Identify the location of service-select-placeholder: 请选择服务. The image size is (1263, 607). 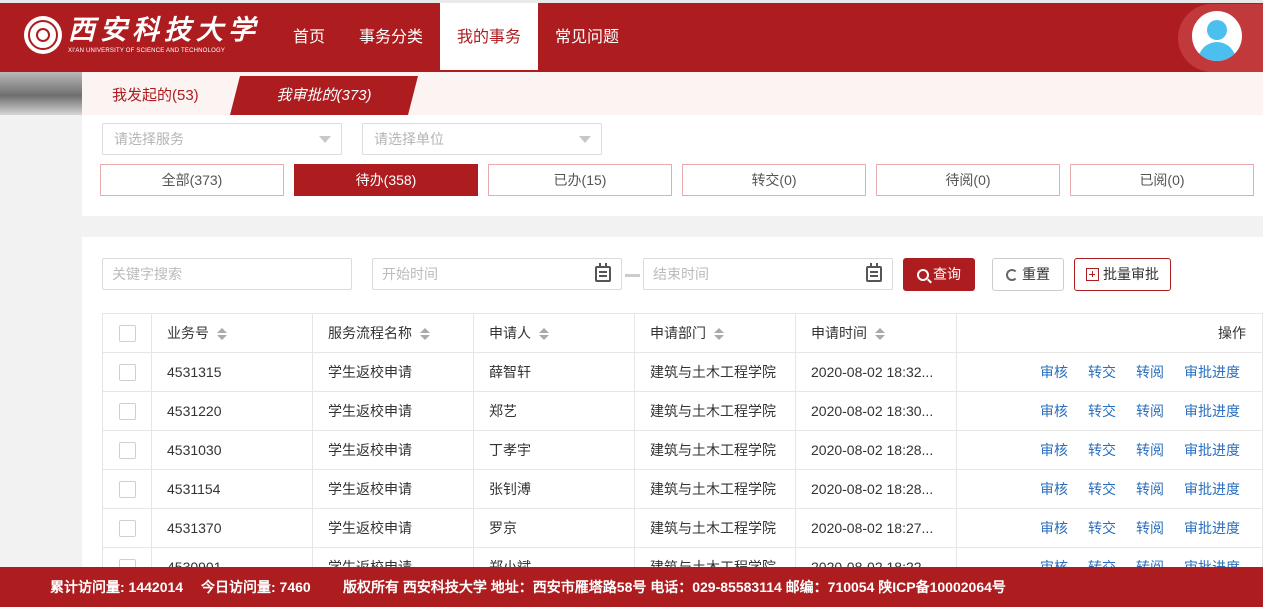
(149, 139).